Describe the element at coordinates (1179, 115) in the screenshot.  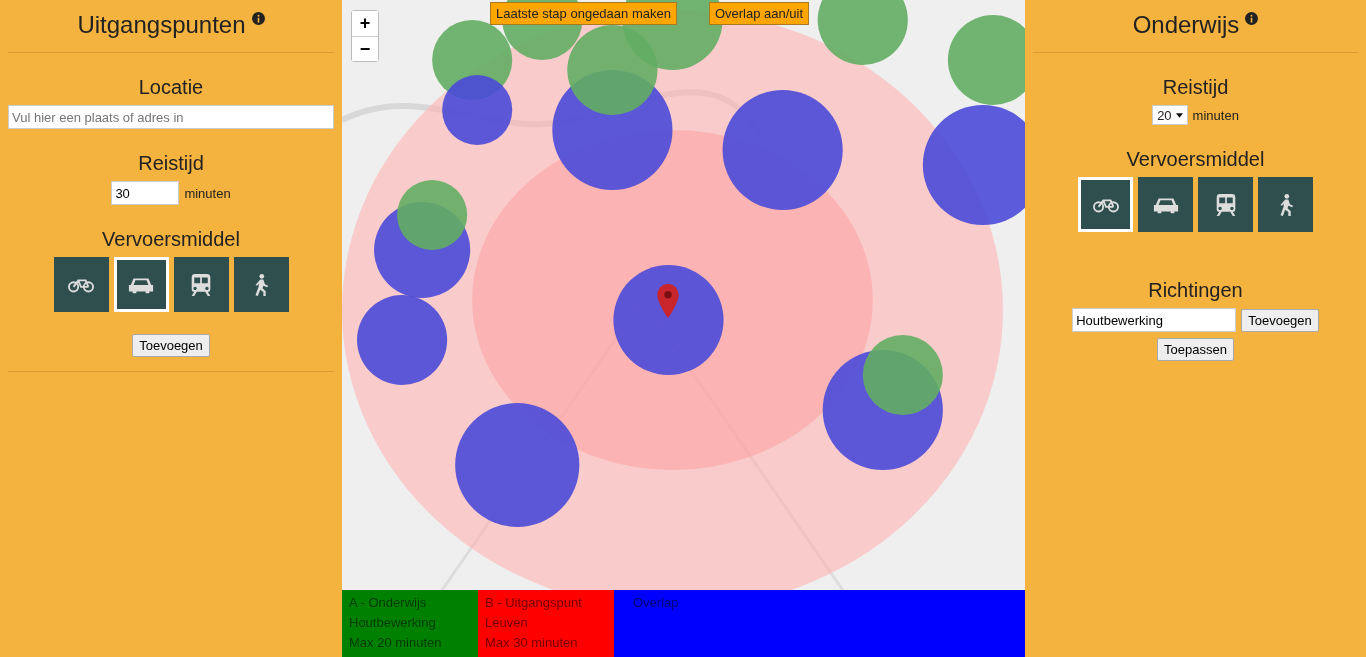
I see `caret-icon` at that location.